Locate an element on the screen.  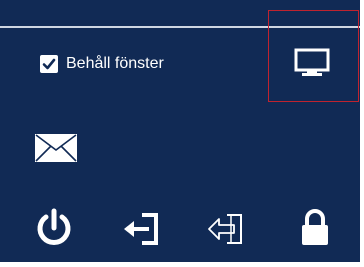
keep-window-checkbox is located at coordinates (49, 64).